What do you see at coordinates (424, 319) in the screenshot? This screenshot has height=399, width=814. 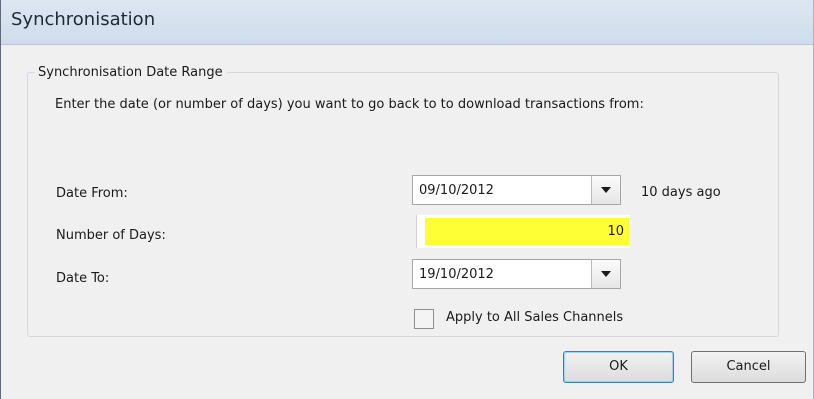 I see `apply-all-checkbox` at bounding box center [424, 319].